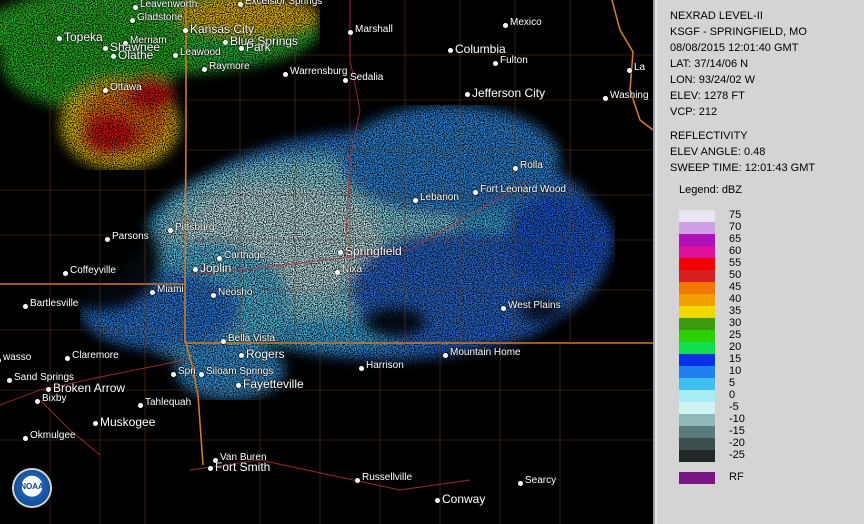 The height and width of the screenshot is (524, 864). What do you see at coordinates (734, 407) in the screenshot?
I see `legend-value: -5` at bounding box center [734, 407].